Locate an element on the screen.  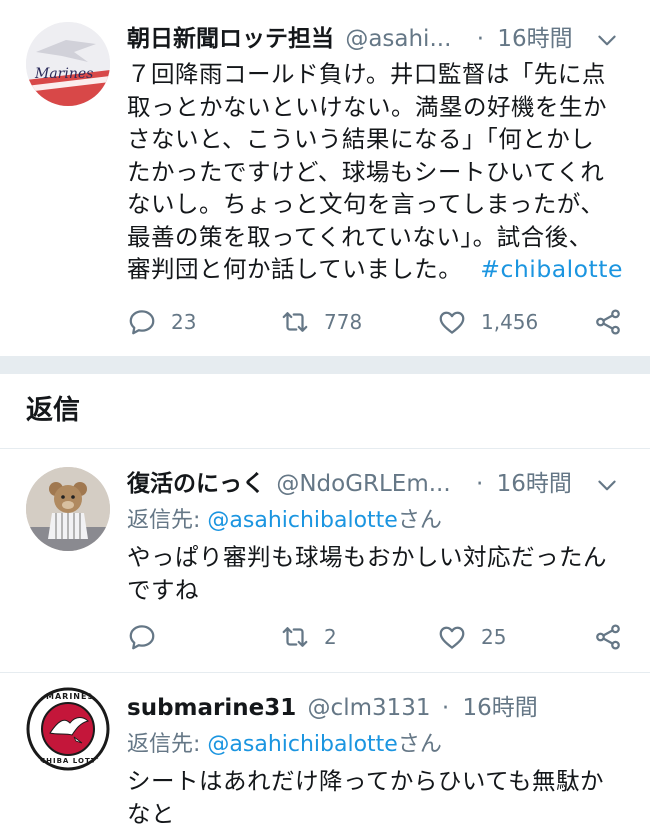
reply-button is located at coordinates (149, 637).